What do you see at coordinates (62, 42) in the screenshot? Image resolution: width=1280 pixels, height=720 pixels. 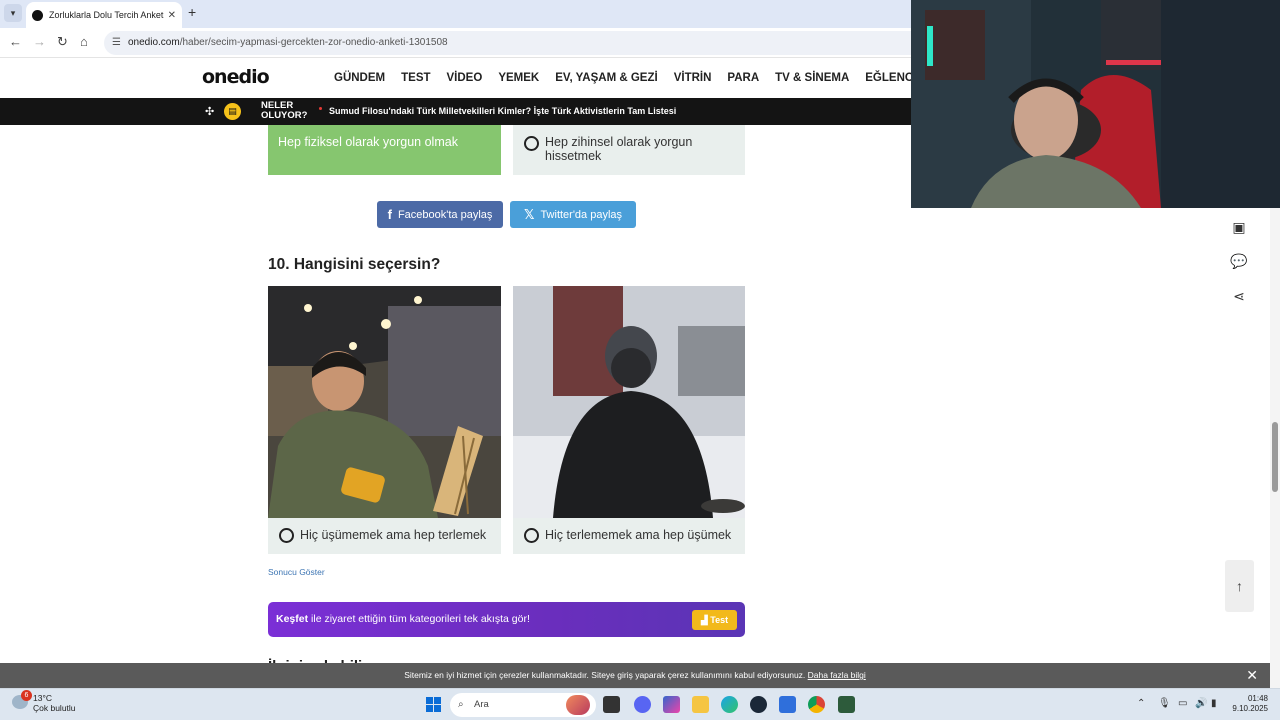 I see `reload-icon: ↻` at bounding box center [62, 42].